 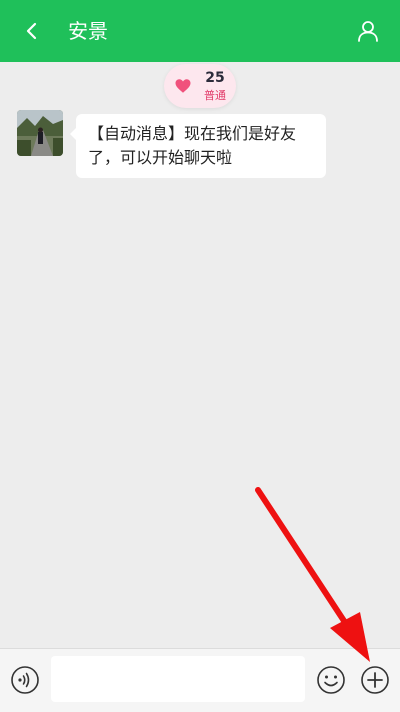 I want to click on profile-button, so click(x=368, y=31).